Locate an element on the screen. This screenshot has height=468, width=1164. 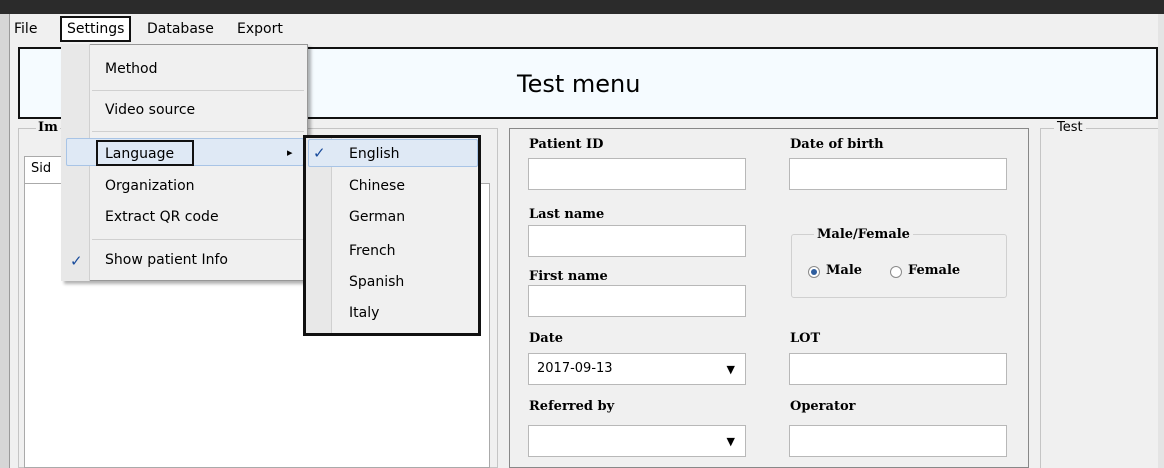
language-chinese: Chinese is located at coordinates (377, 186).